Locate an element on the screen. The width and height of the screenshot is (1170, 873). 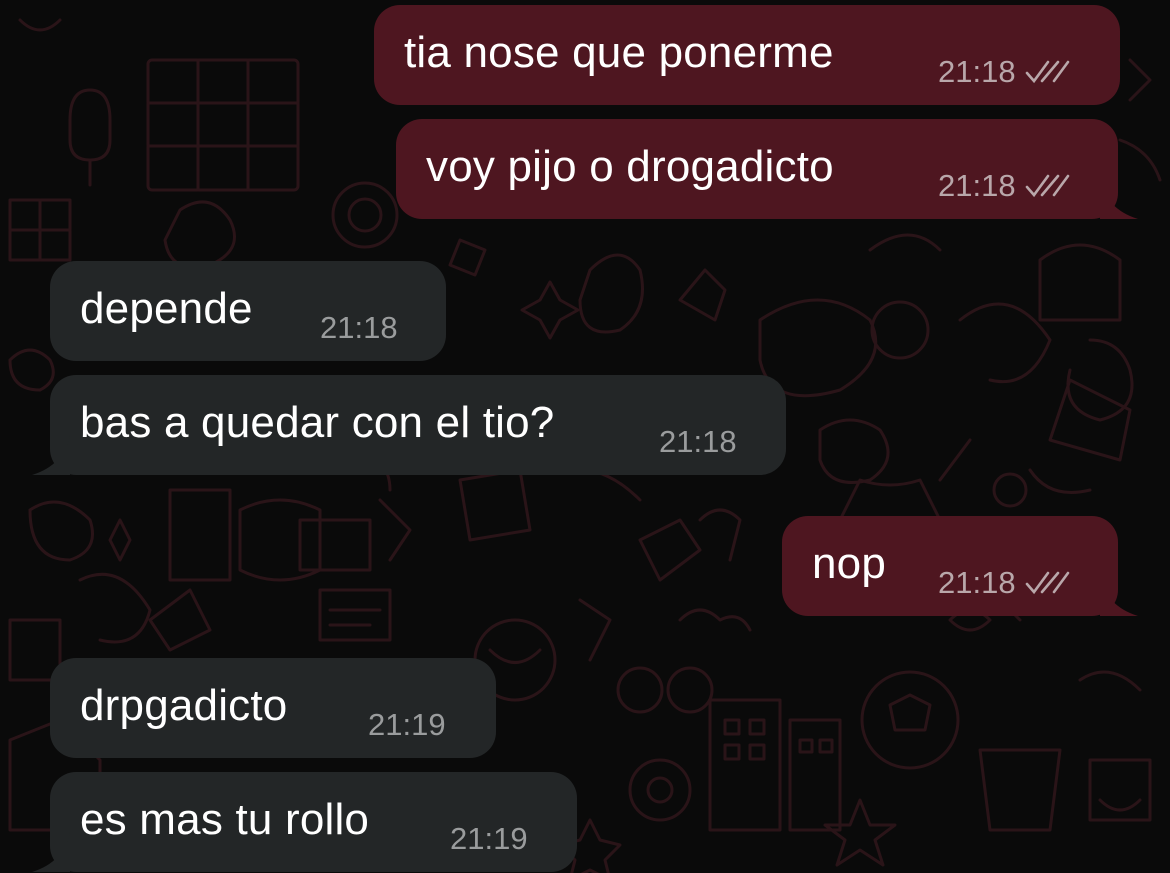
message-bubble-incoming: bas a quedar con el tio? 21:18 is located at coordinates (418, 425).